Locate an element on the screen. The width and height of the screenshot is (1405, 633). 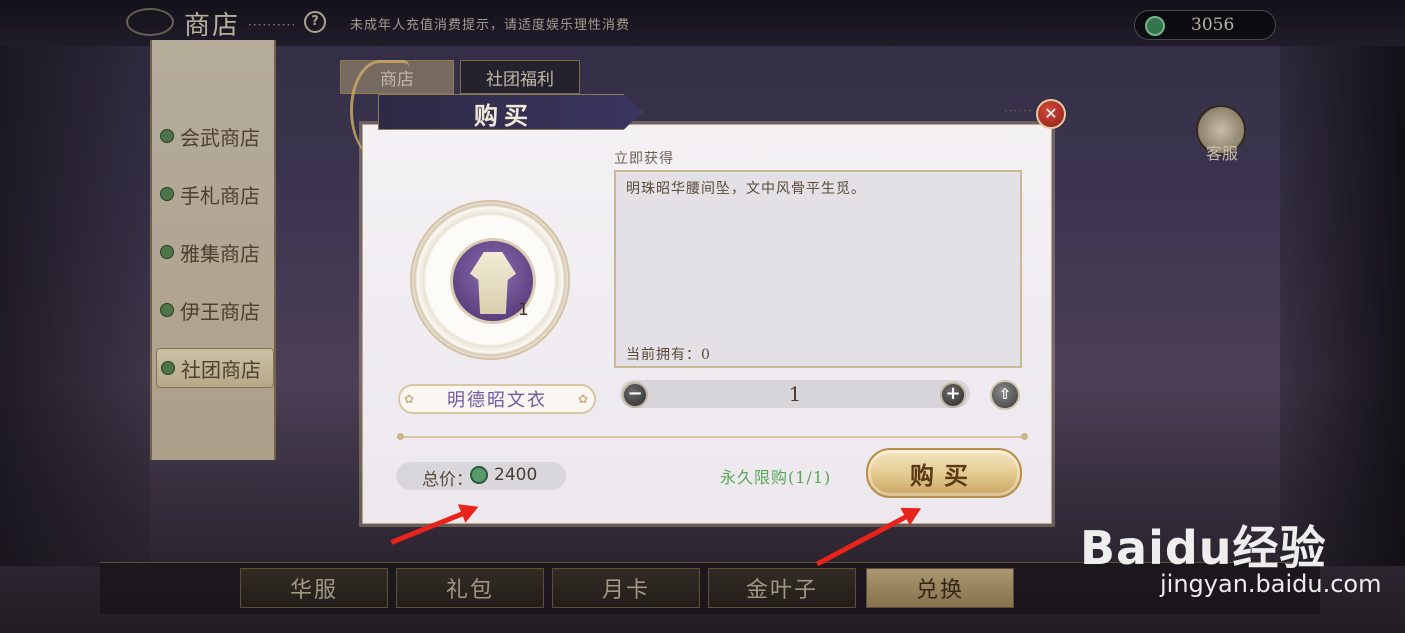
max-quantity-button: ⇧ is located at coordinates (1005, 395).